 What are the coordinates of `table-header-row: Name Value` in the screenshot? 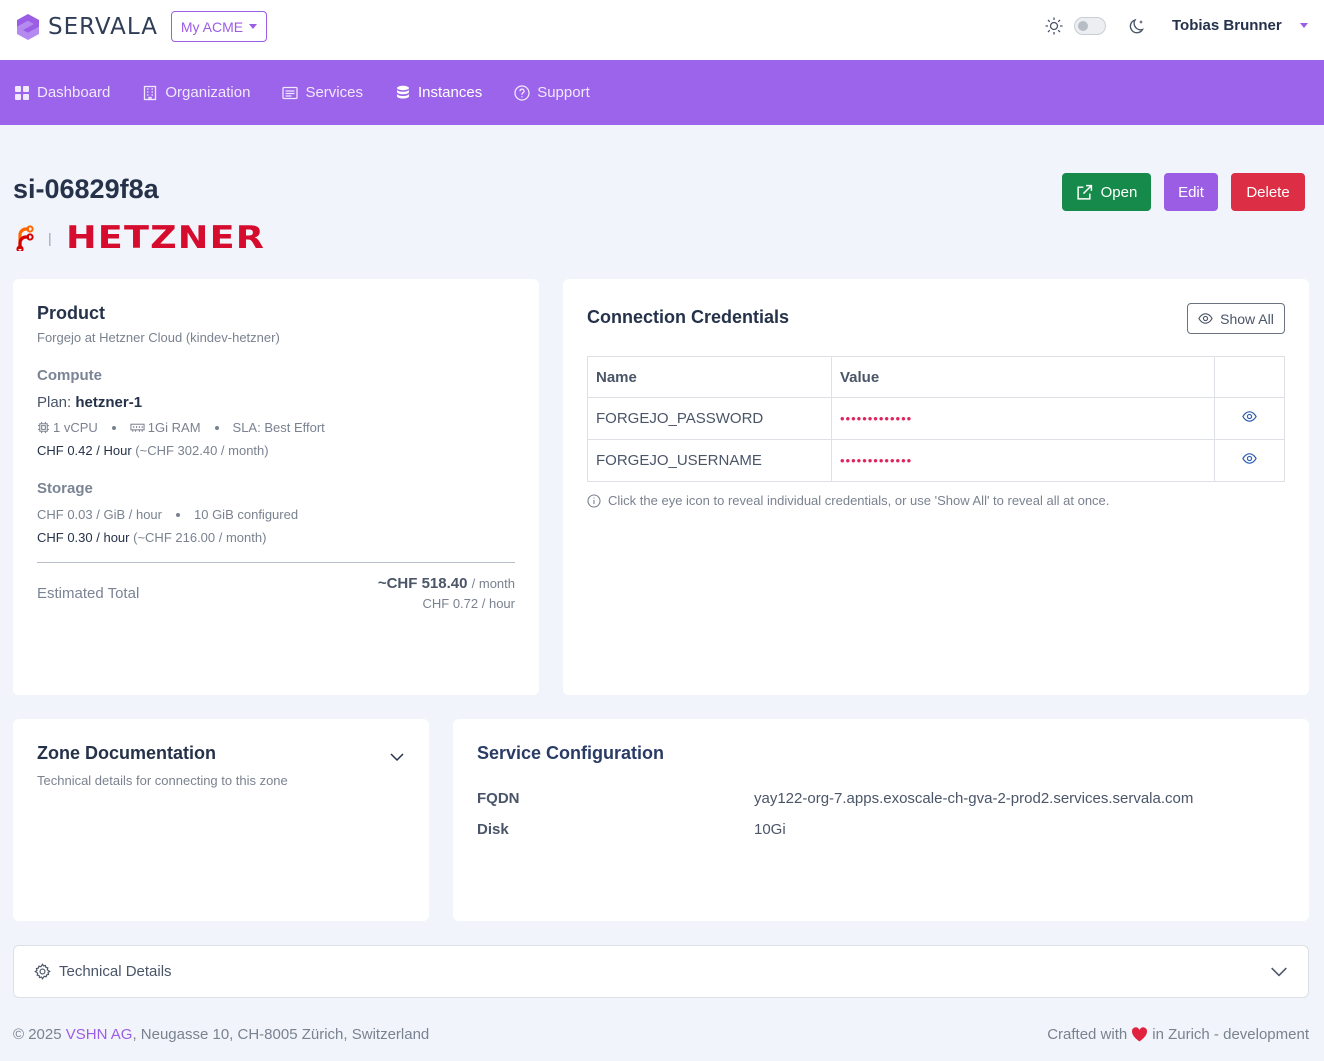 It's located at (936, 377).